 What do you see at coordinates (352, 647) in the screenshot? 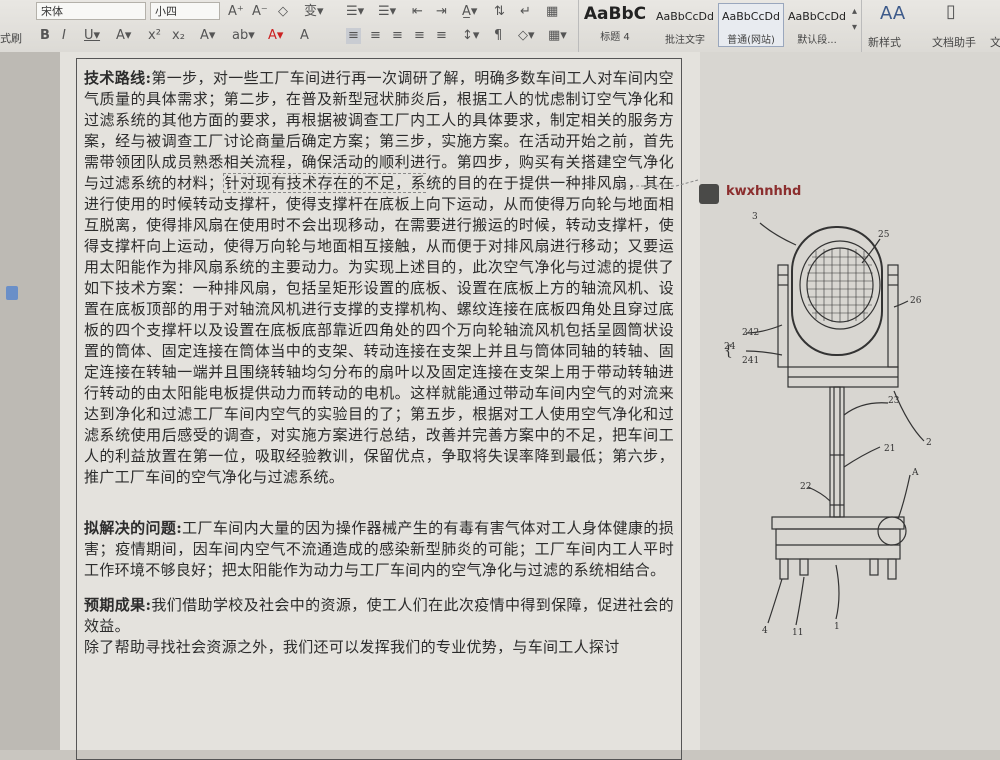
I see `paragraph-continued: 除了帮助寻找社会资源之外，我们还可以发挥我们的专业优势，与车间工人探讨` at bounding box center [352, 647].